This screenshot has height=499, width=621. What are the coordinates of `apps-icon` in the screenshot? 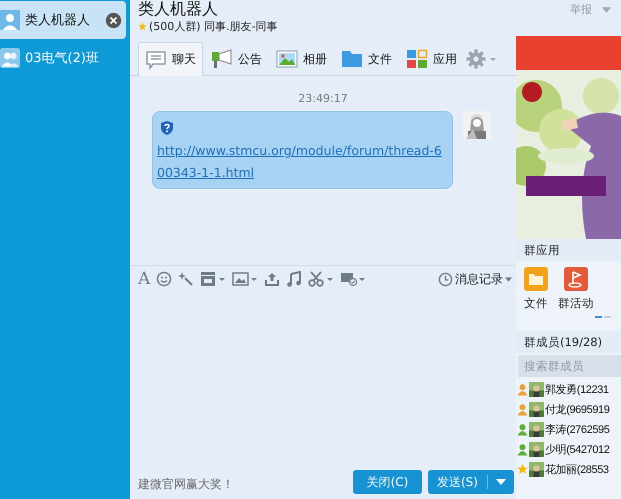 It's located at (417, 59).